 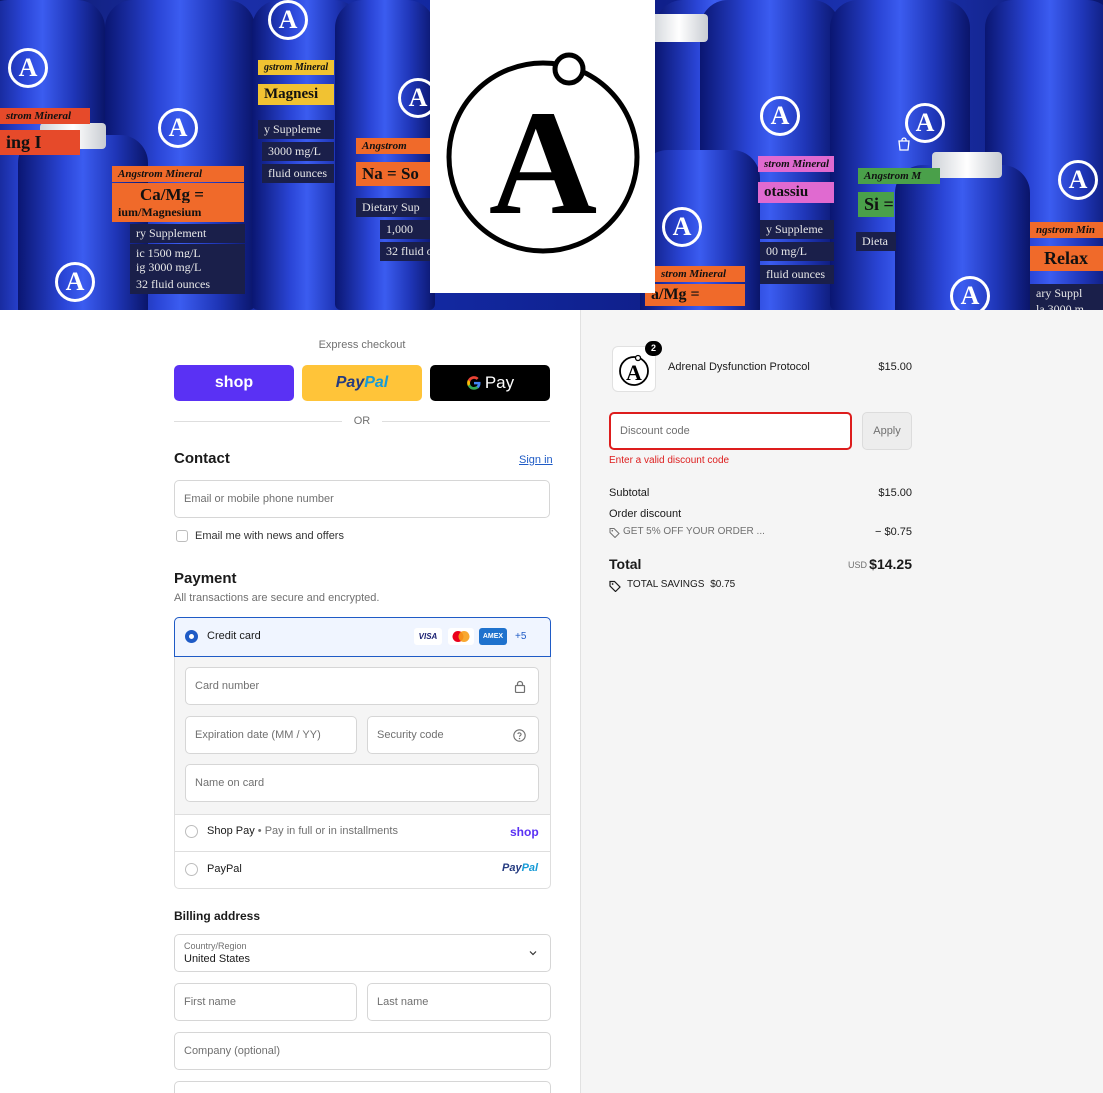 What do you see at coordinates (666, 584) in the screenshot?
I see `total-savings-label: TOTAL SAVINGS` at bounding box center [666, 584].